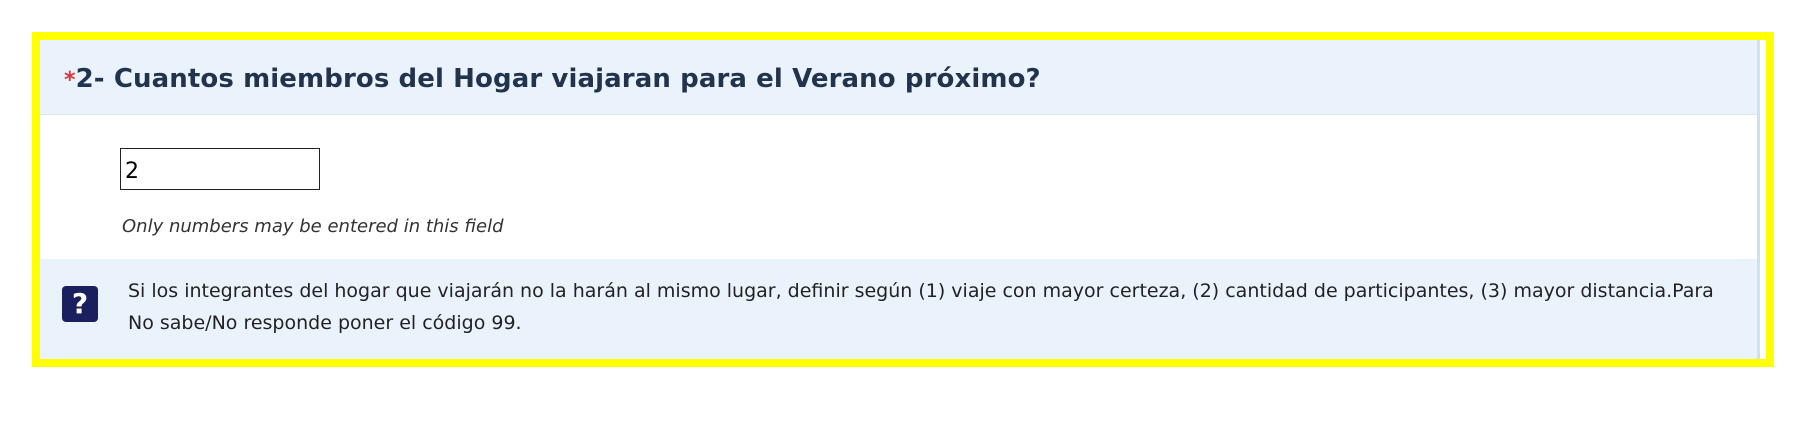 This screenshot has width=1804, height=422. Describe the element at coordinates (70, 80) in the screenshot. I see `required-marker: *` at that location.